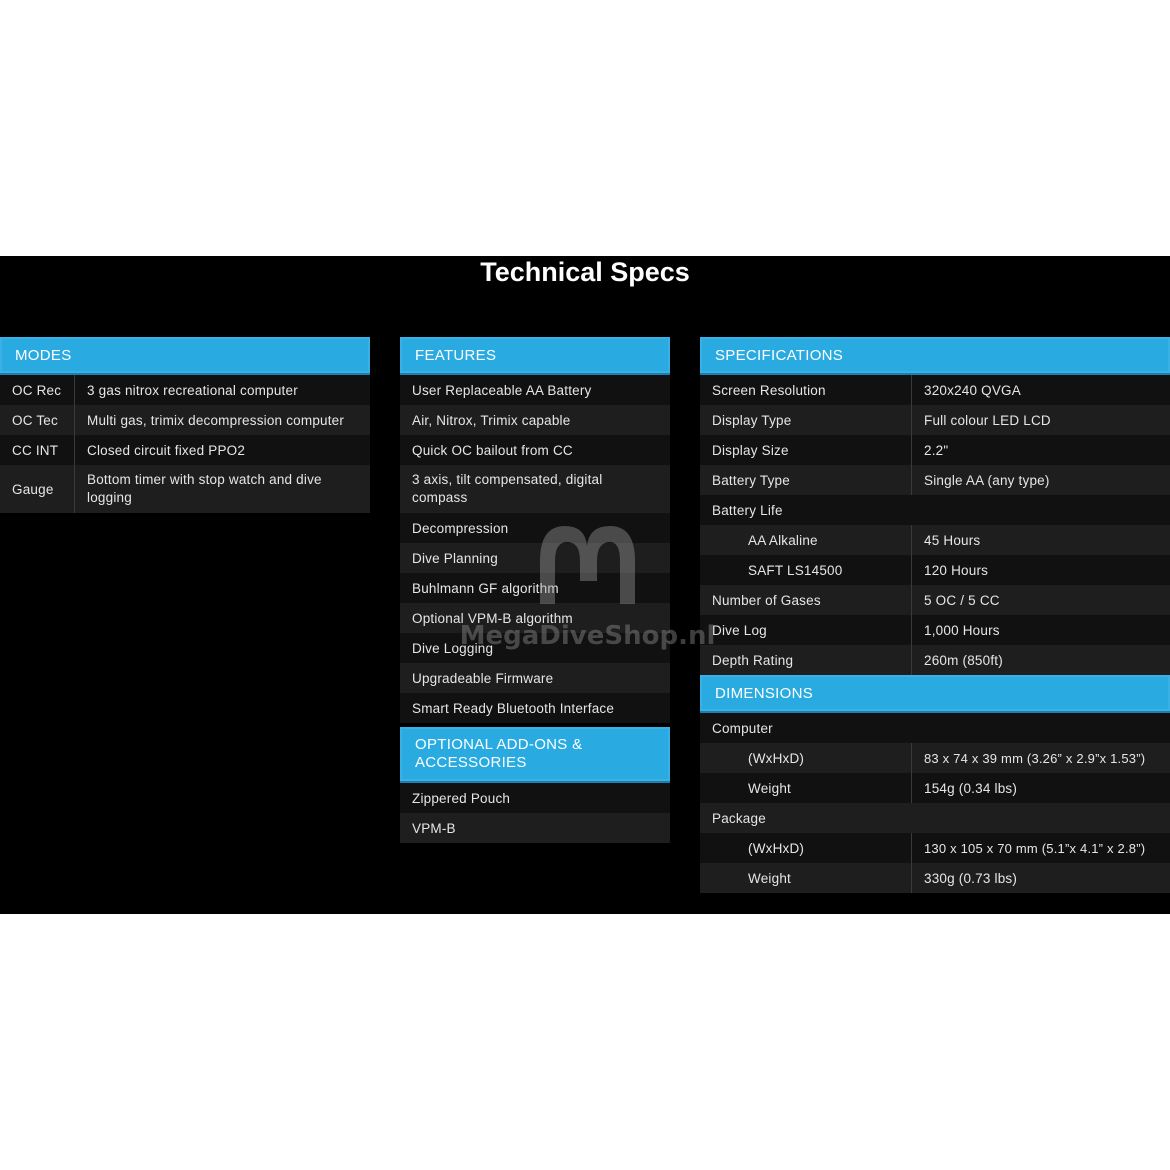  I want to click on list-item: Air, Nitrox, Trimix capable, so click(535, 420).